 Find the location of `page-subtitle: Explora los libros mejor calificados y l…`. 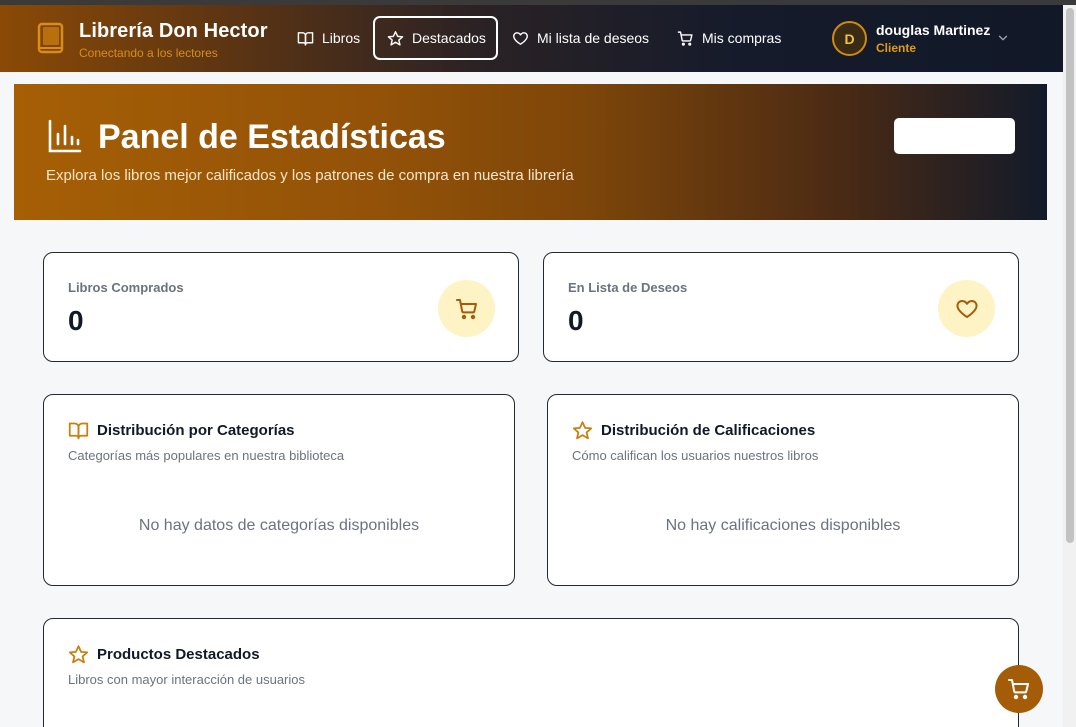

page-subtitle: Explora los libros mejor calificados y l… is located at coordinates (310, 175).